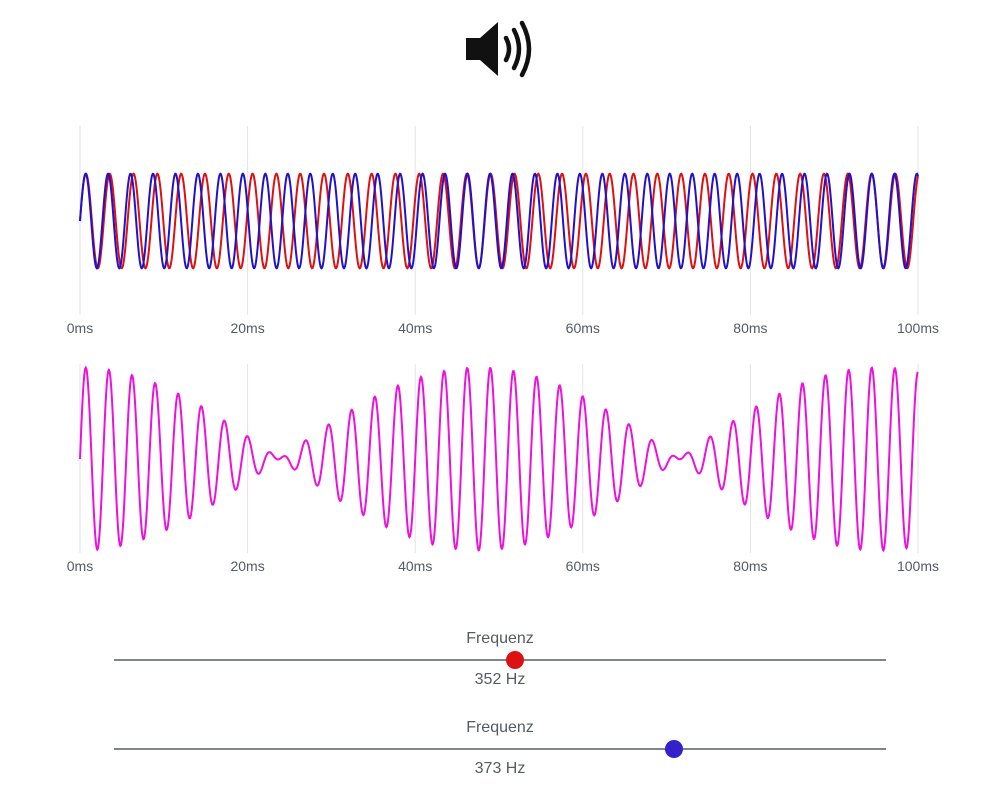  I want to click on speaker-toggle-button, so click(500, 49).